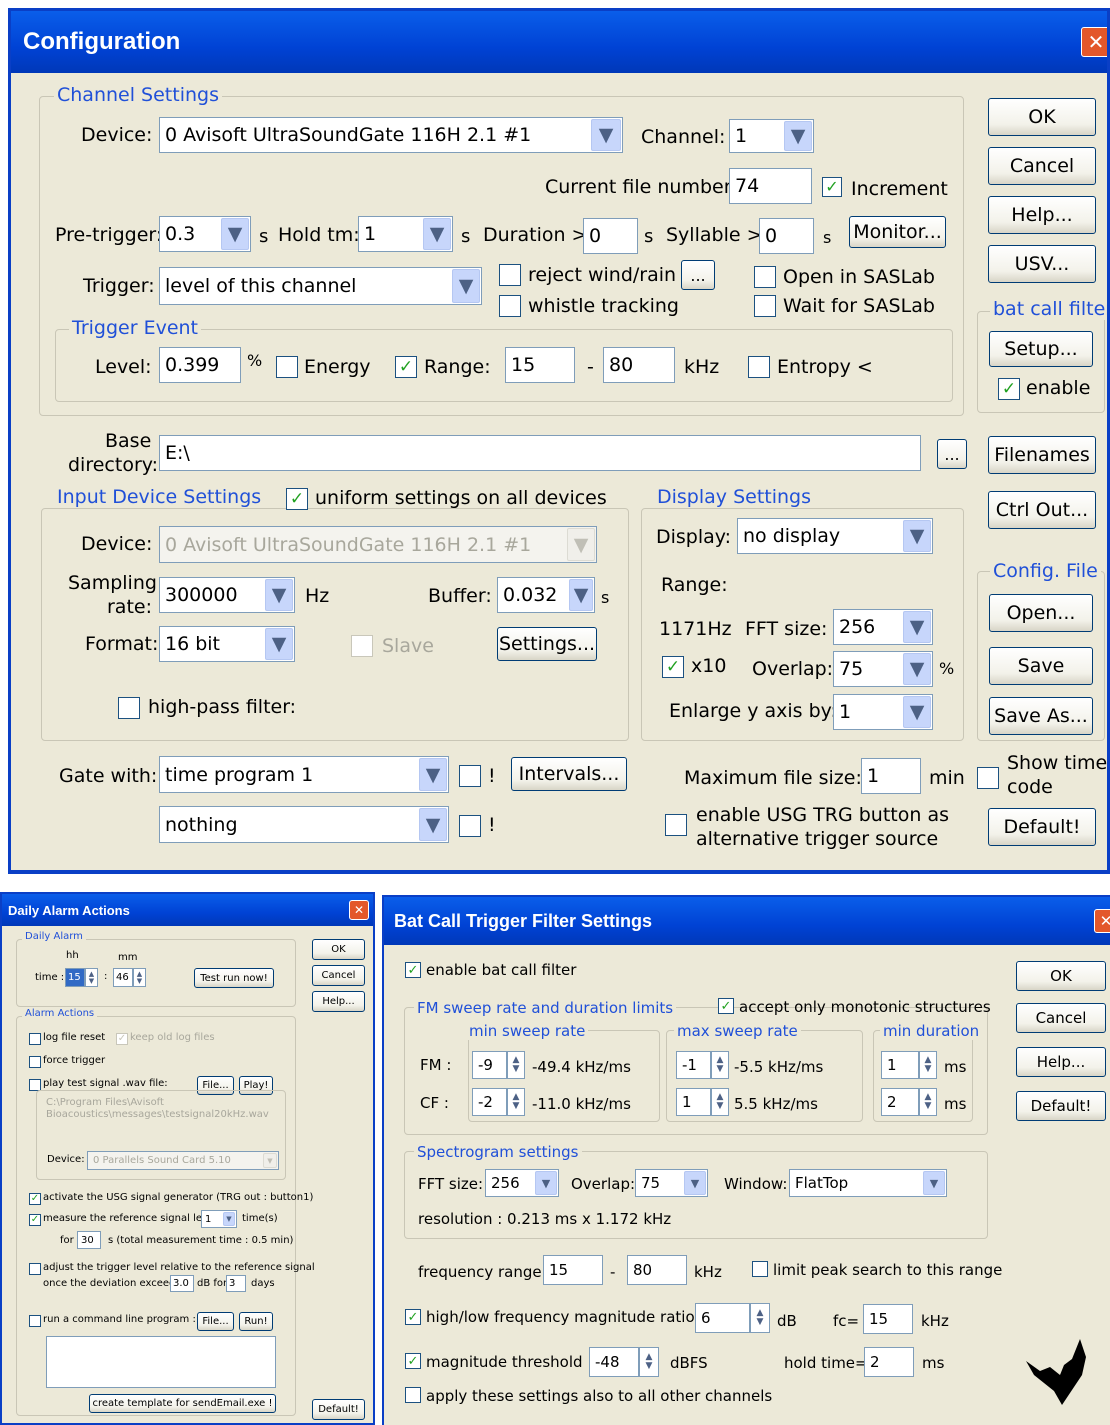 This screenshot has width=1110, height=1425. What do you see at coordinates (35, 1269) in the screenshot?
I see `adjust-checkbox` at bounding box center [35, 1269].